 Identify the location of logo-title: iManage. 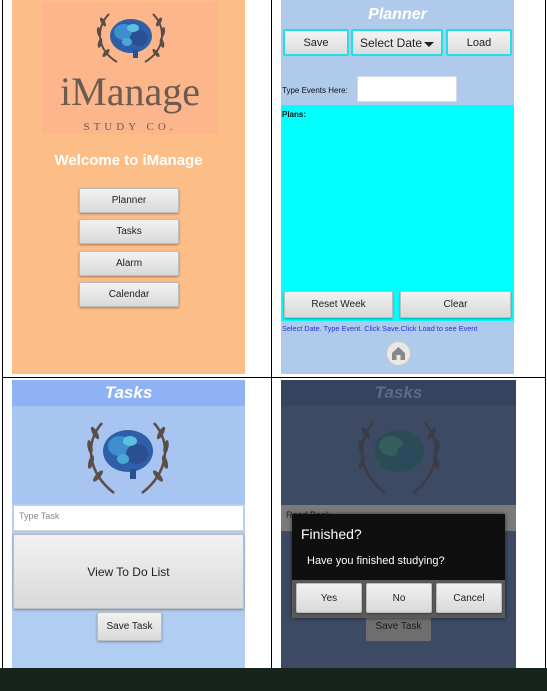
(130, 91).